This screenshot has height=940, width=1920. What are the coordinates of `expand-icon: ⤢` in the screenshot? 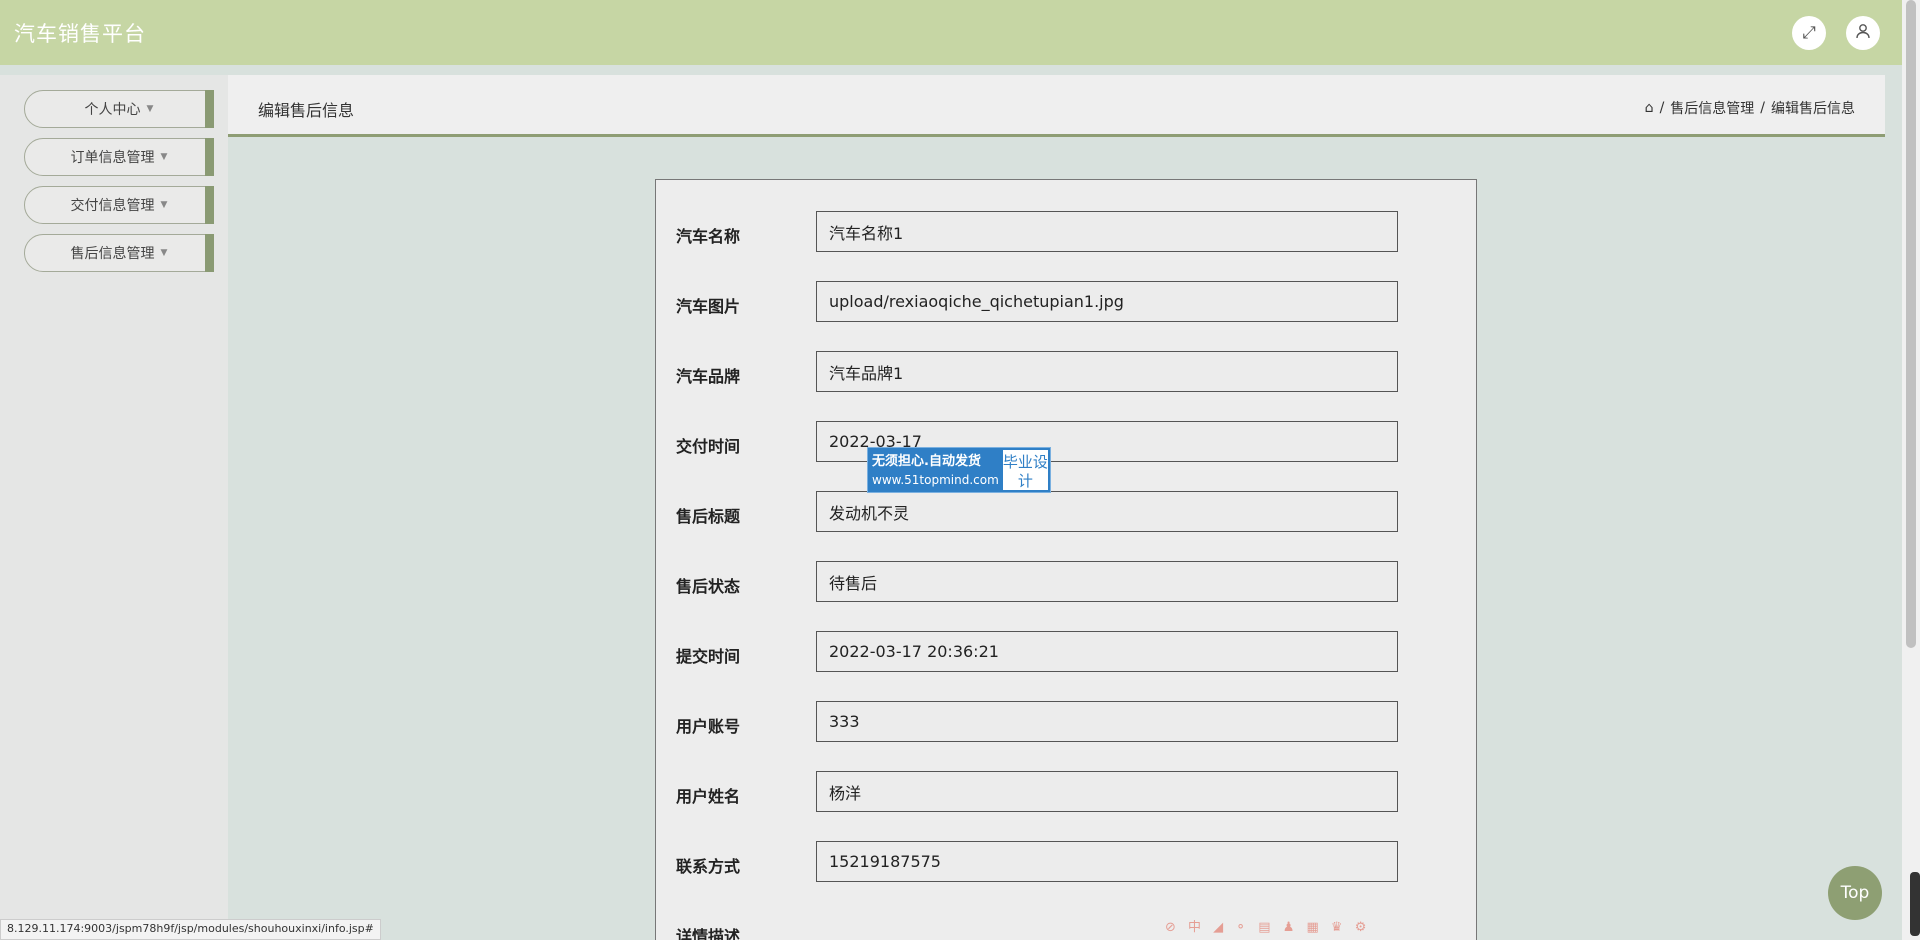 It's located at (1809, 33).